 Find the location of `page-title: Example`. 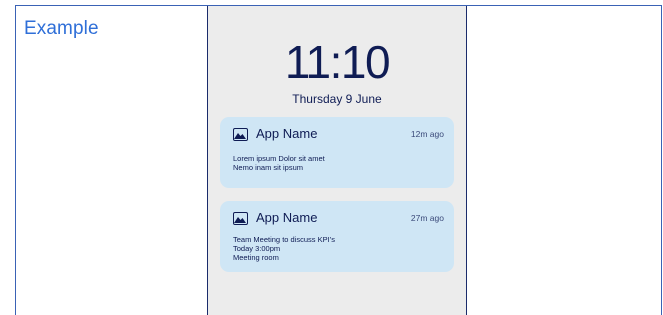

page-title: Example is located at coordinates (61, 28).